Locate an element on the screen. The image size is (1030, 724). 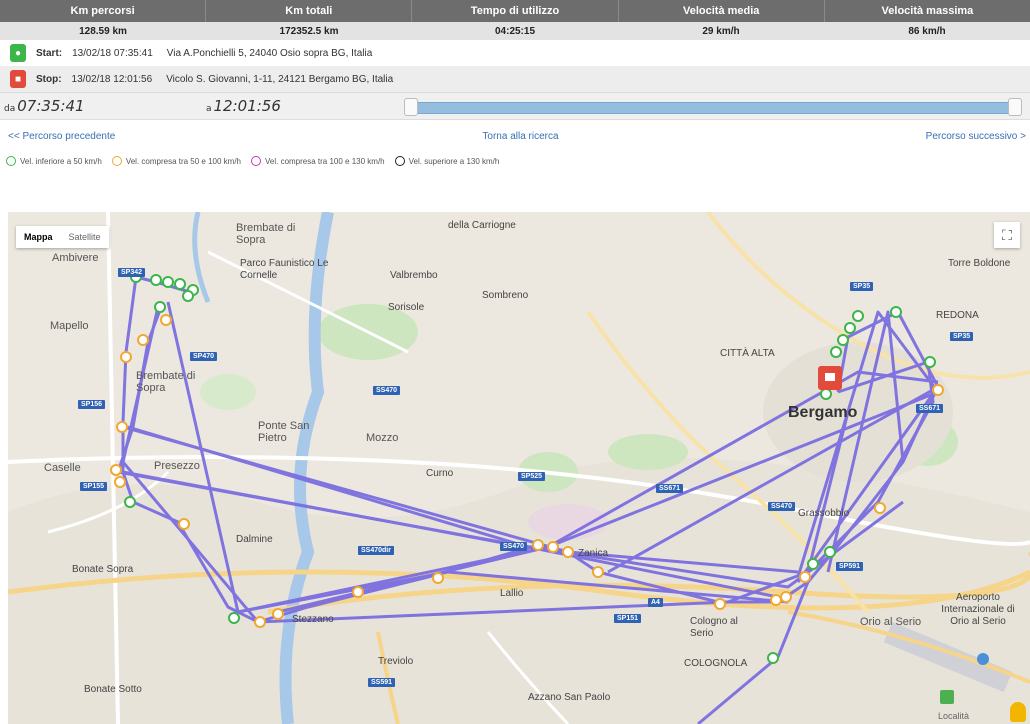
place-label: Azzano San Paolo is located at coordinates (569, 697).